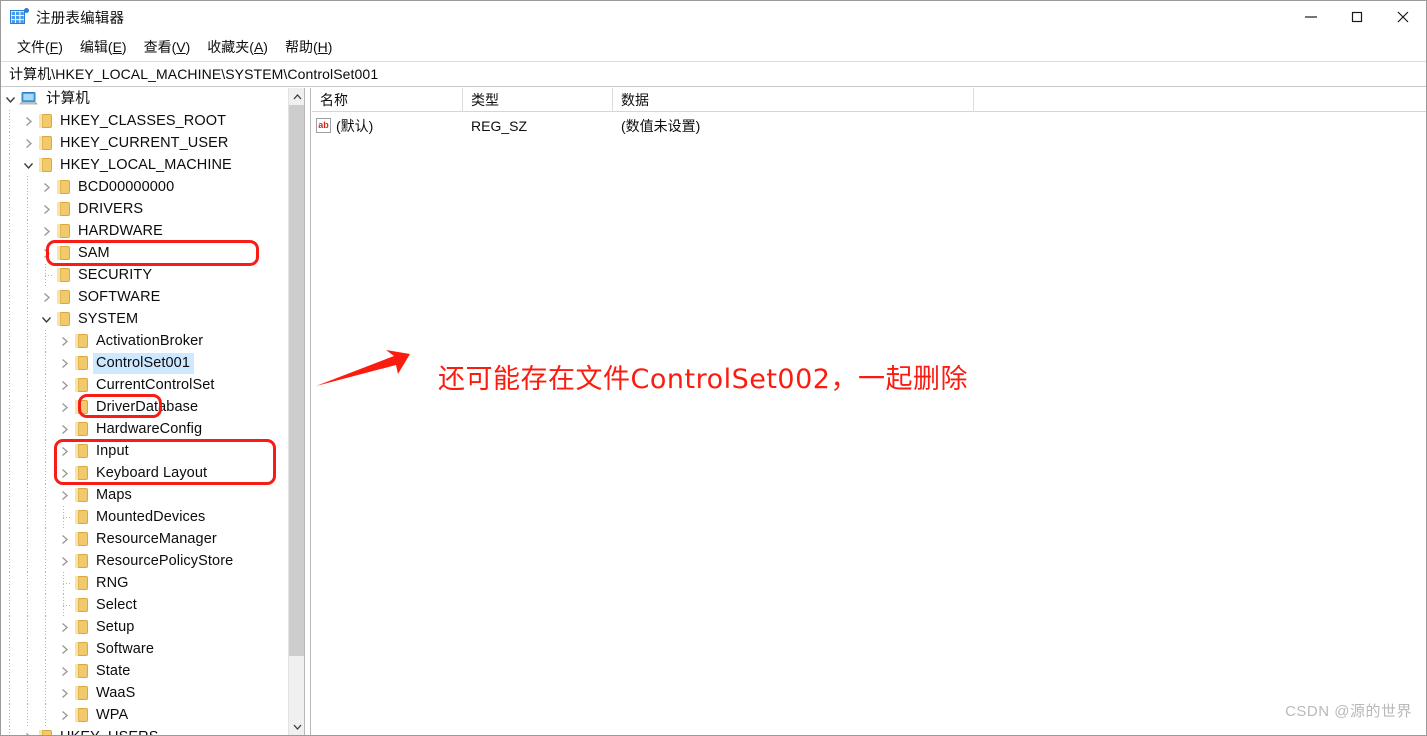 Image resolution: width=1427 pixels, height=736 pixels. Describe the element at coordinates (145, 99) in the screenshot. I see `tree-item--: 计算机` at that location.